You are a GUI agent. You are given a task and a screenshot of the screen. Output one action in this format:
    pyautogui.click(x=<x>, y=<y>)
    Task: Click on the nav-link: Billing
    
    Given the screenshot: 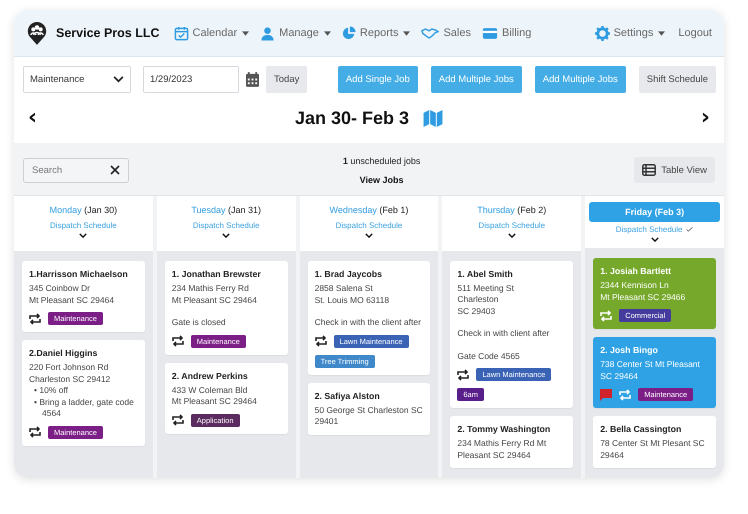 What is the action you would take?
    pyautogui.click(x=507, y=33)
    